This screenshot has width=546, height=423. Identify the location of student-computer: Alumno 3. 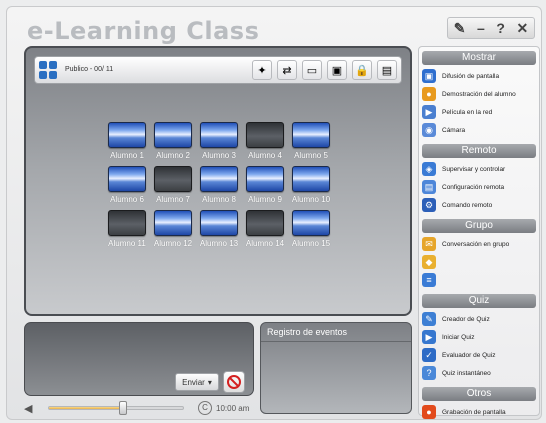
(219, 141).